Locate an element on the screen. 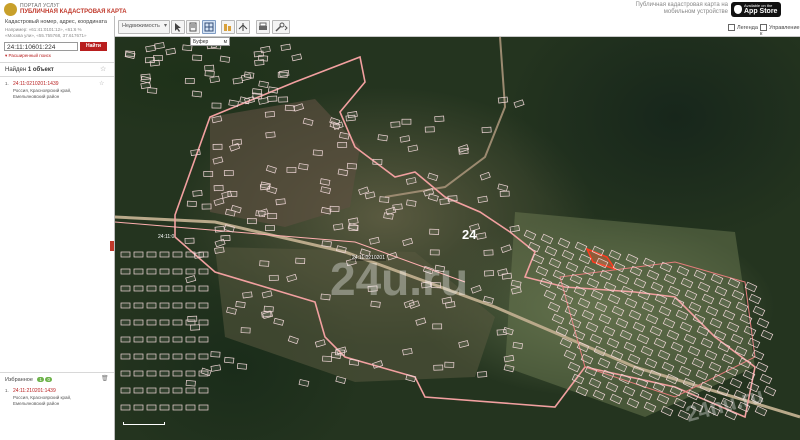 This screenshot has width=800, height=440. app-store-badge: Available on the App Store is located at coordinates (756, 9).